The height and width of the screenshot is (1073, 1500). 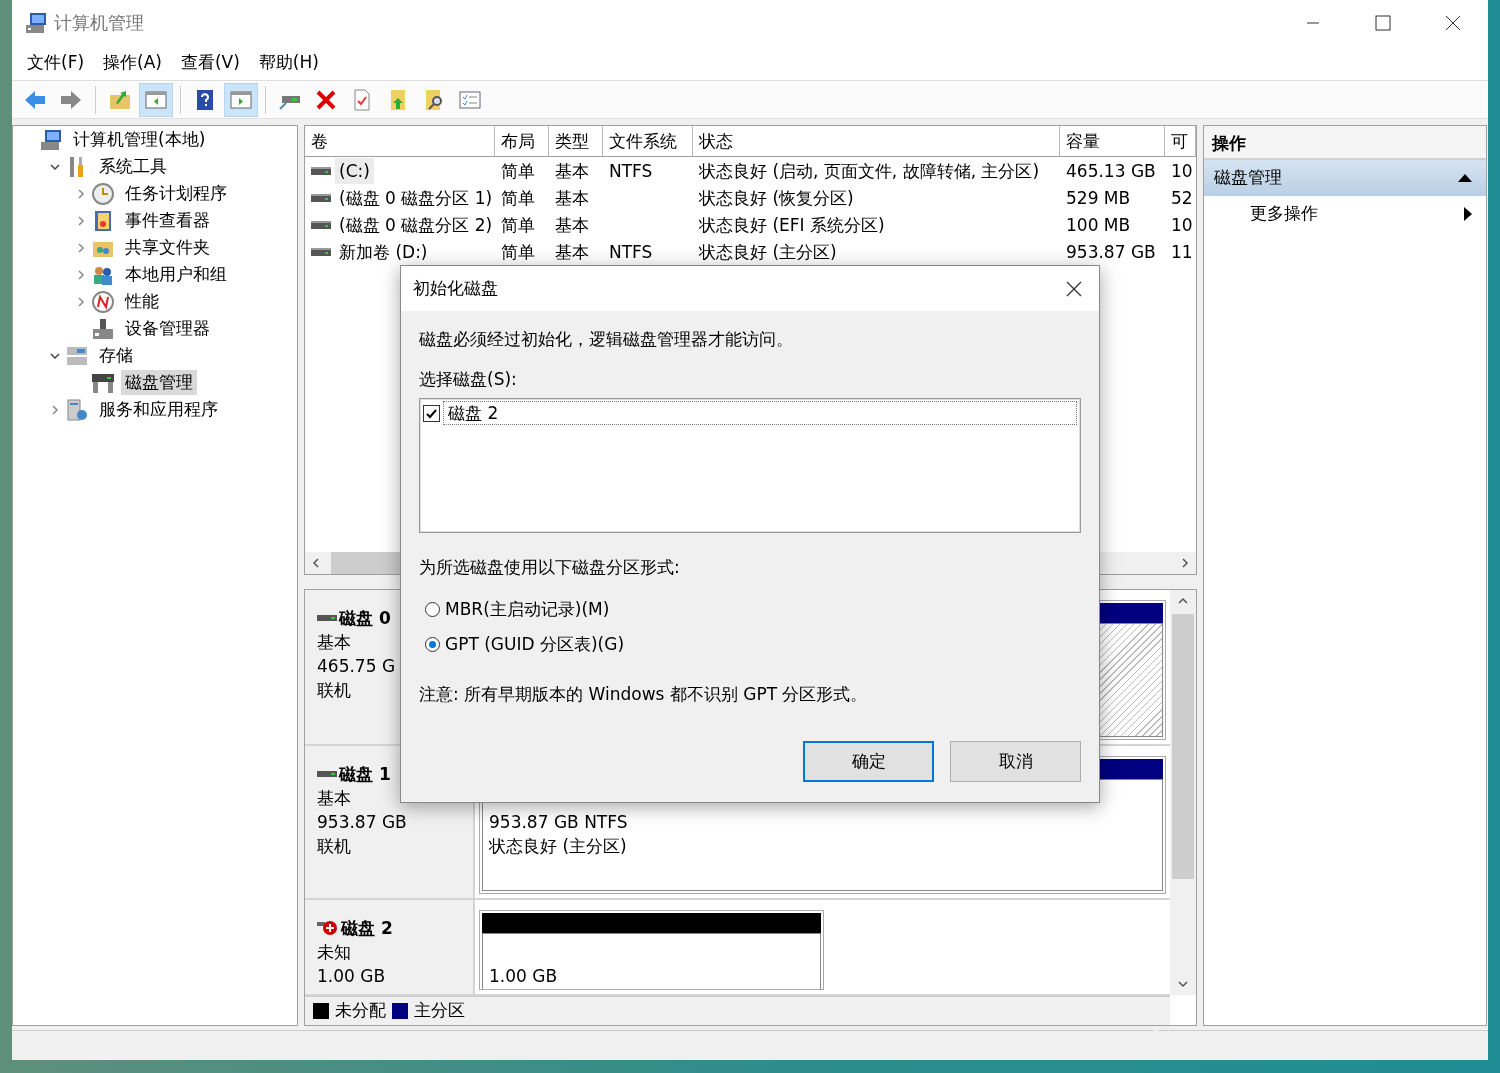 What do you see at coordinates (651, 950) in the screenshot?
I see `partition-block: 1.00 GB` at bounding box center [651, 950].